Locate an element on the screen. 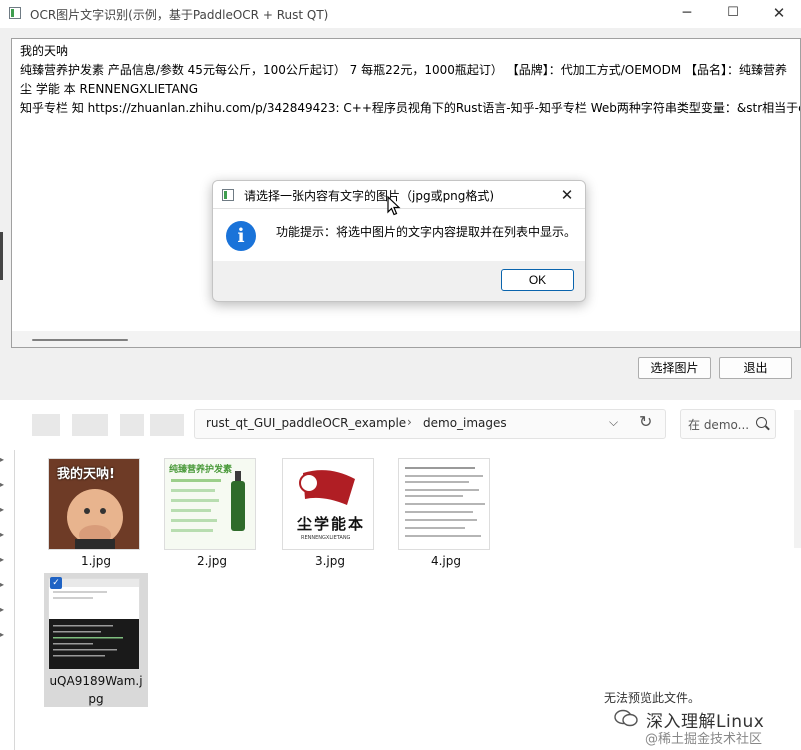  file-item: 4.jpg is located at coordinates (446, 512).